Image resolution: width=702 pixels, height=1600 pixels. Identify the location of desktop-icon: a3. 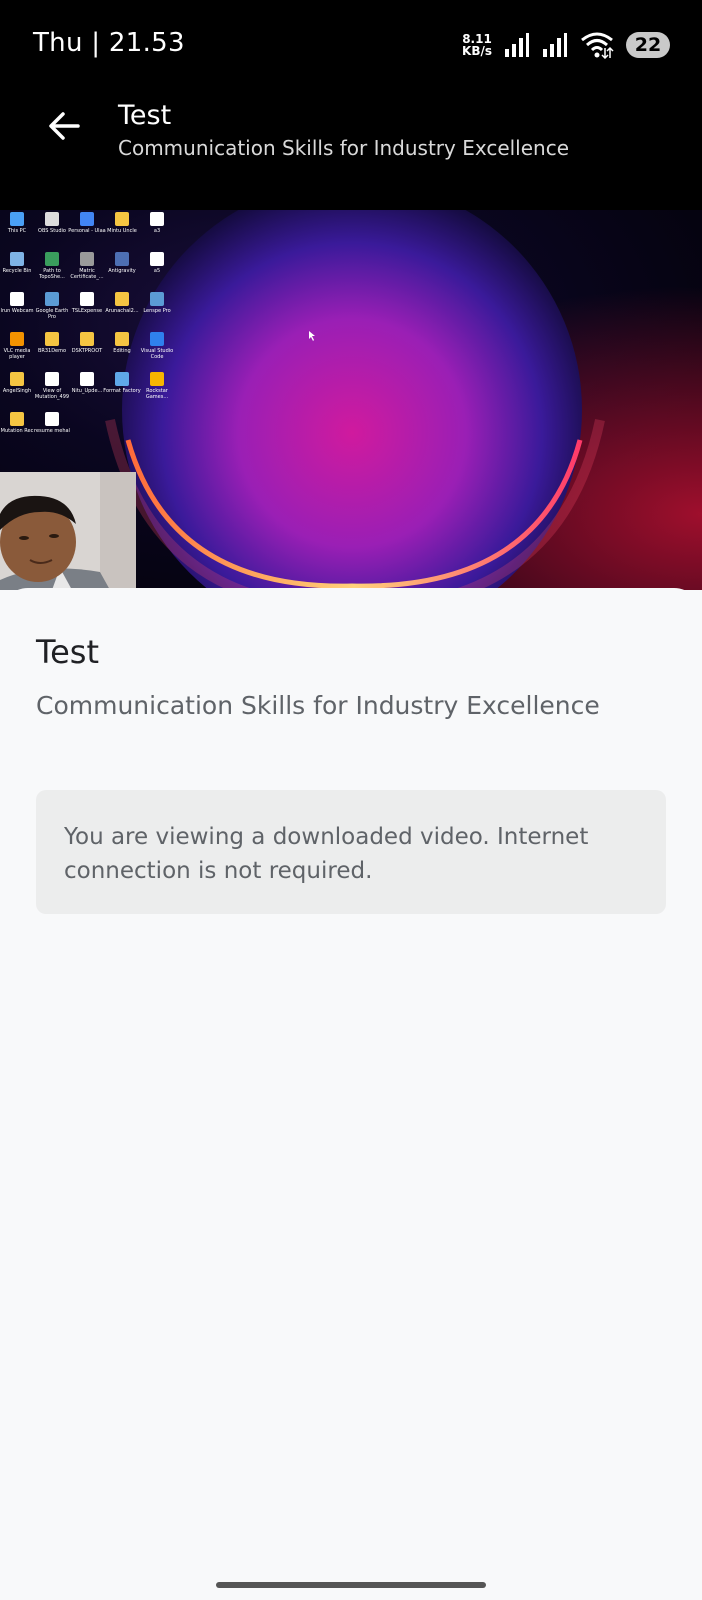
(157, 223).